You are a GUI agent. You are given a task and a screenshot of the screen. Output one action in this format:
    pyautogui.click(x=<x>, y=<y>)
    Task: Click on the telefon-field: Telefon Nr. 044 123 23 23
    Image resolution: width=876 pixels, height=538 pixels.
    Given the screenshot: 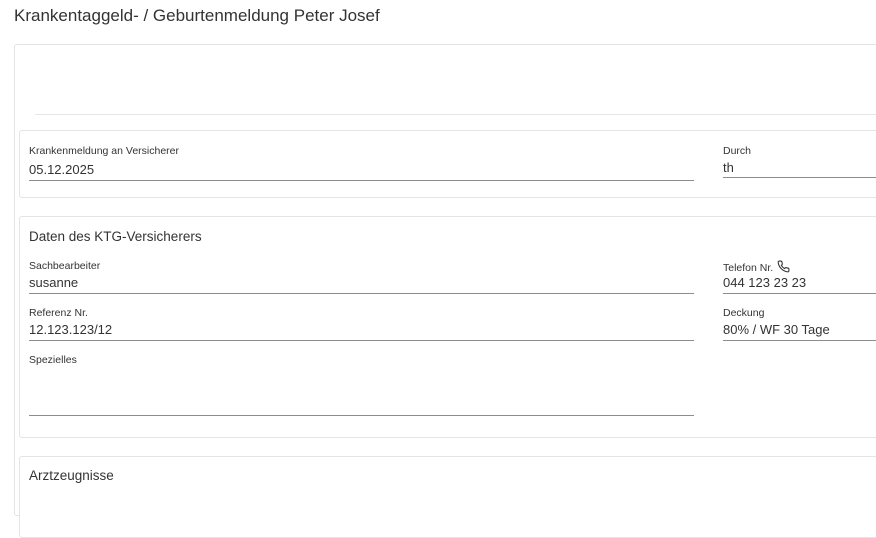 What is the action you would take?
    pyautogui.click(x=799, y=277)
    